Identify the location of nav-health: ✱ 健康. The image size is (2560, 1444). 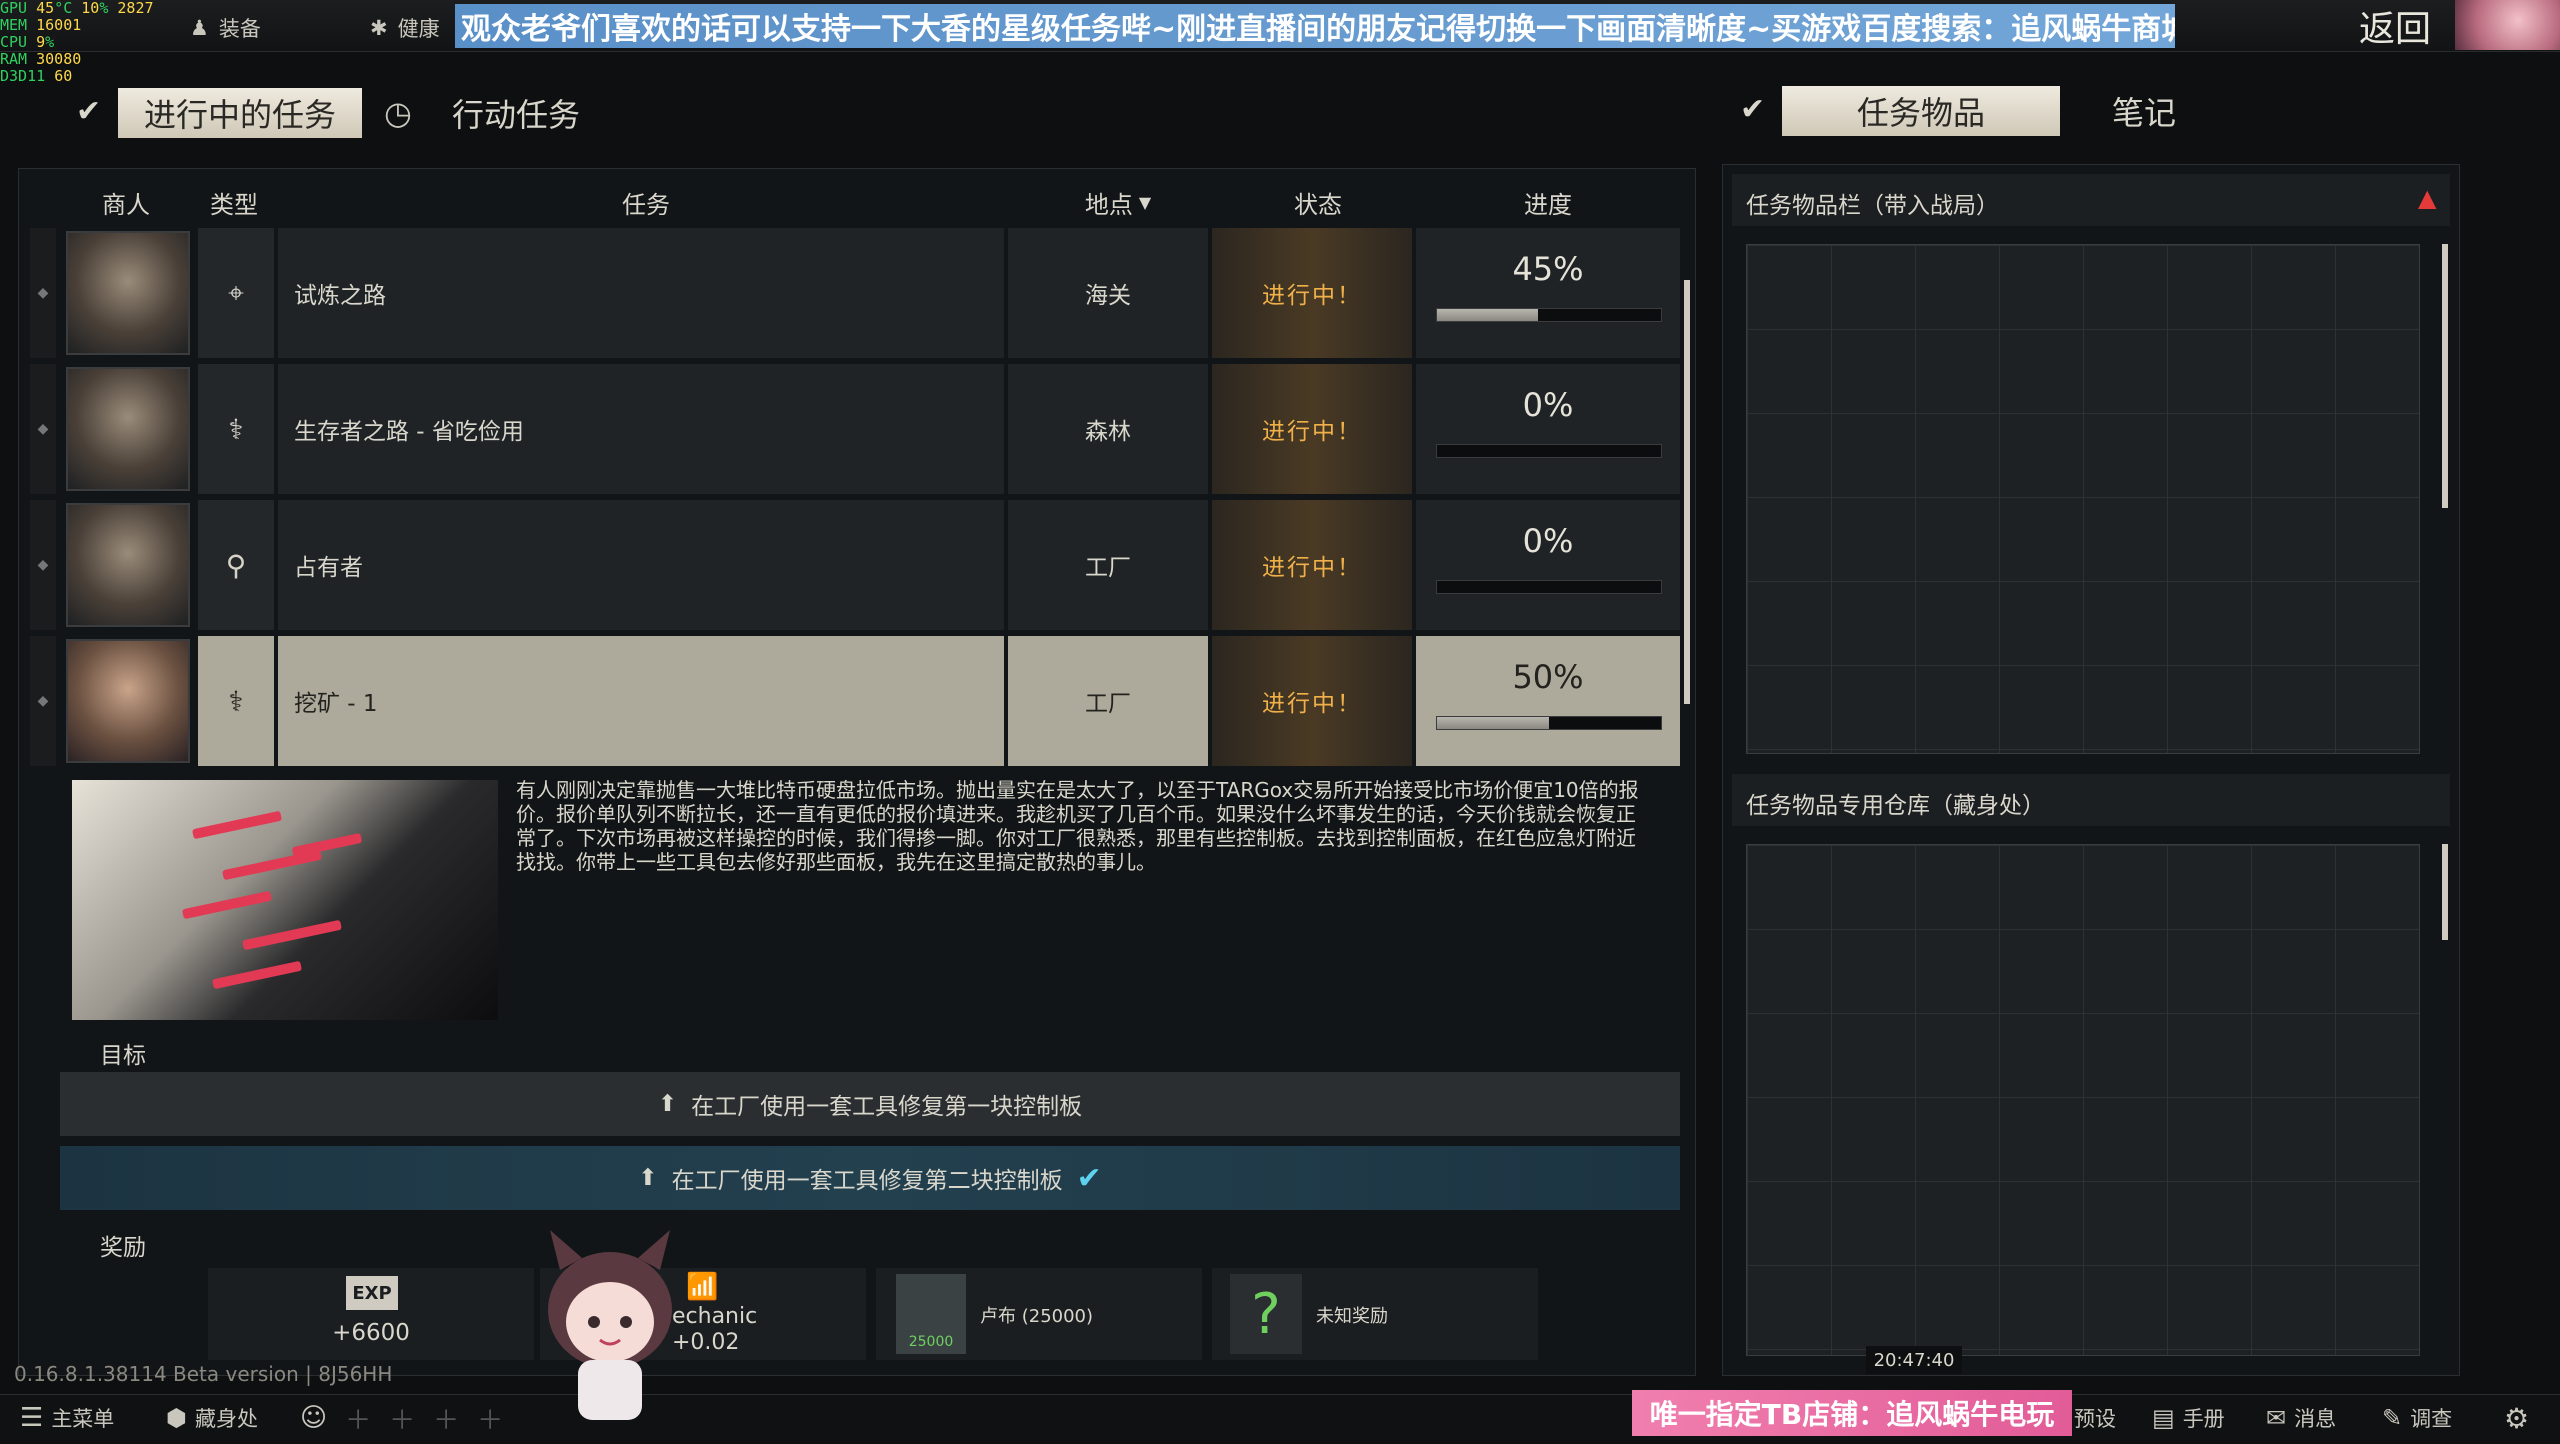
(405, 28).